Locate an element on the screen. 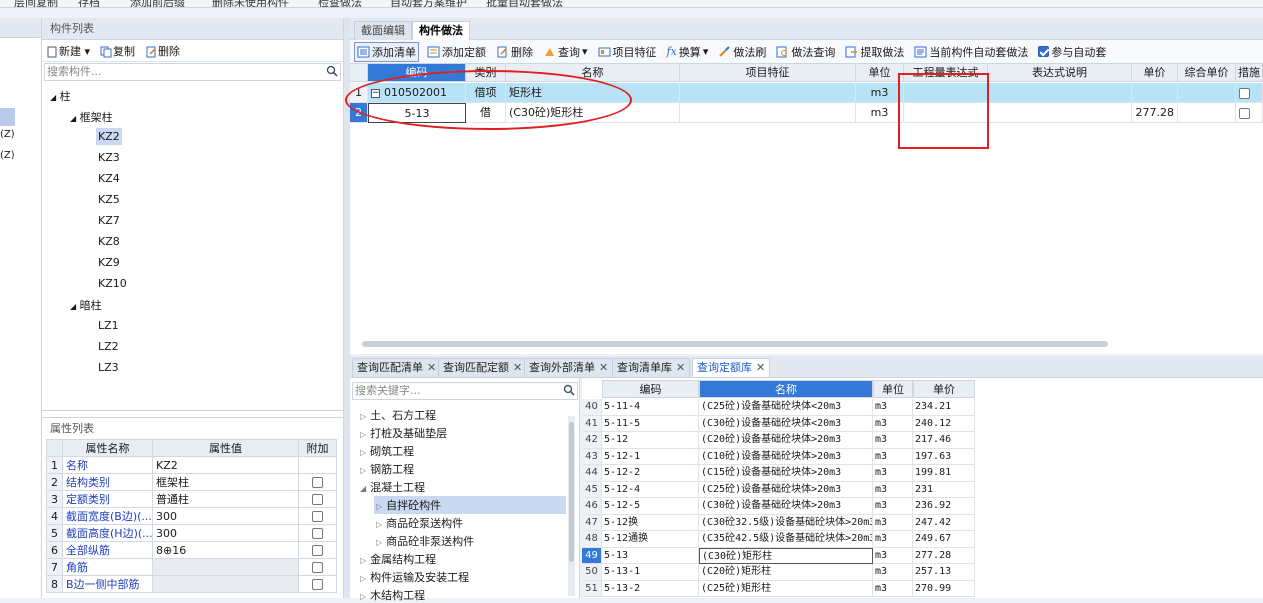 The width and height of the screenshot is (1263, 603). grid-header-price: 单价 is located at coordinates (1155, 73).